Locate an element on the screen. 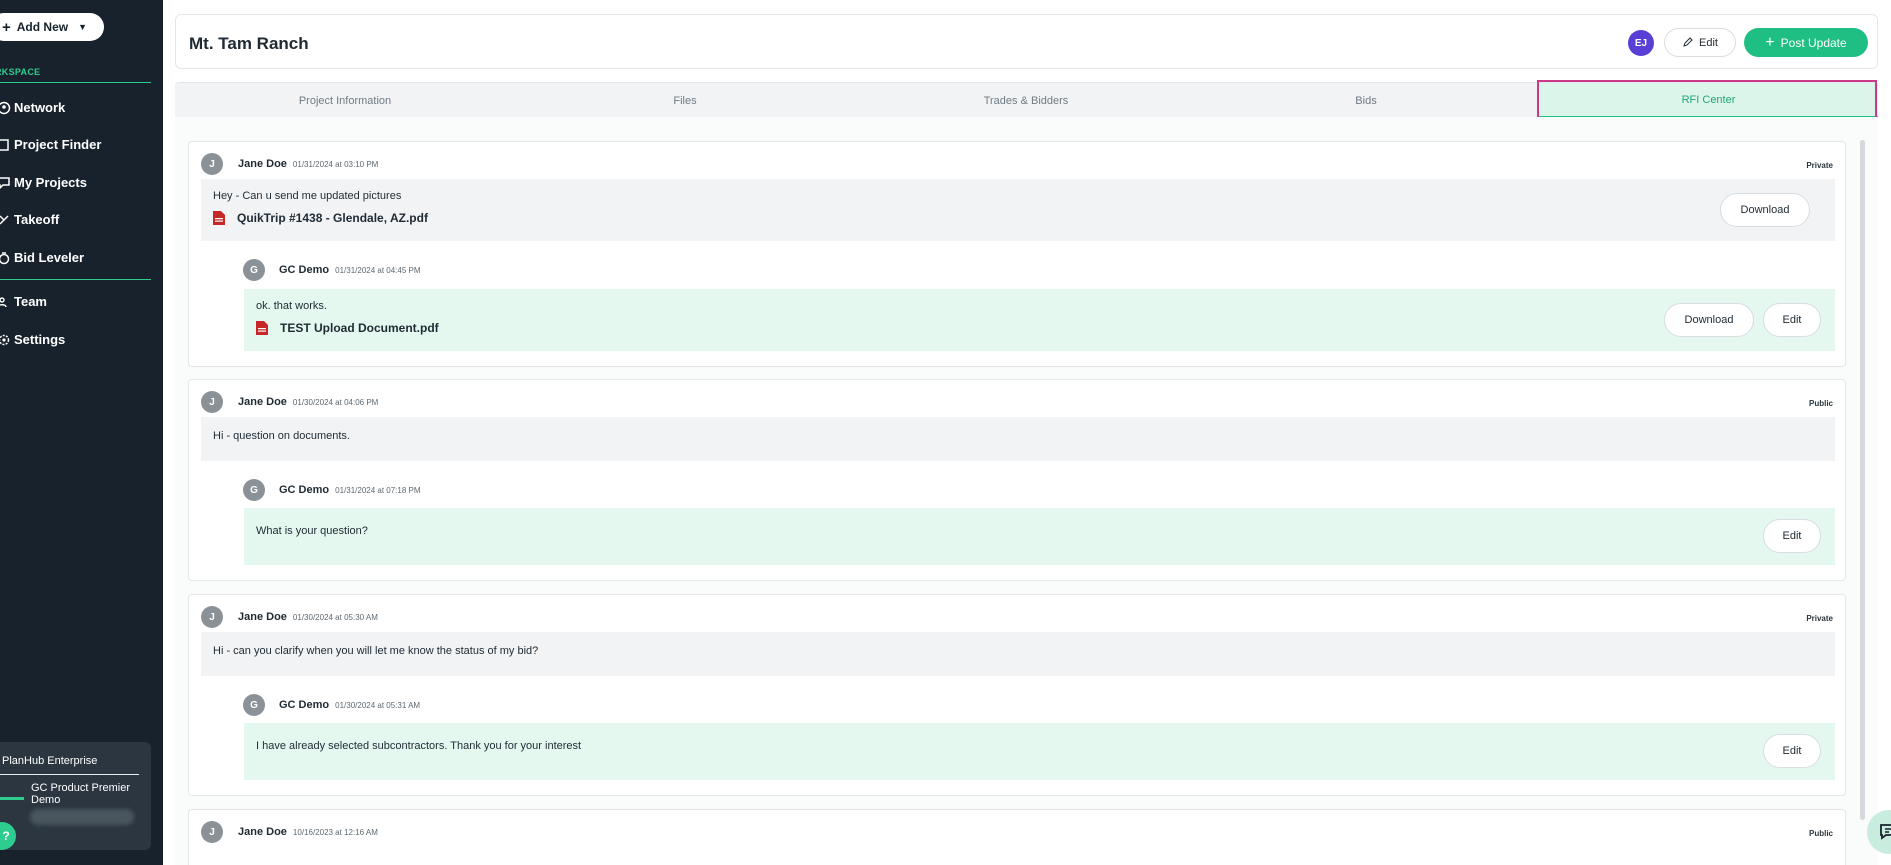 Image resolution: width=1891 pixels, height=865 pixels. post-update-label: Post Update is located at coordinates (1813, 42).